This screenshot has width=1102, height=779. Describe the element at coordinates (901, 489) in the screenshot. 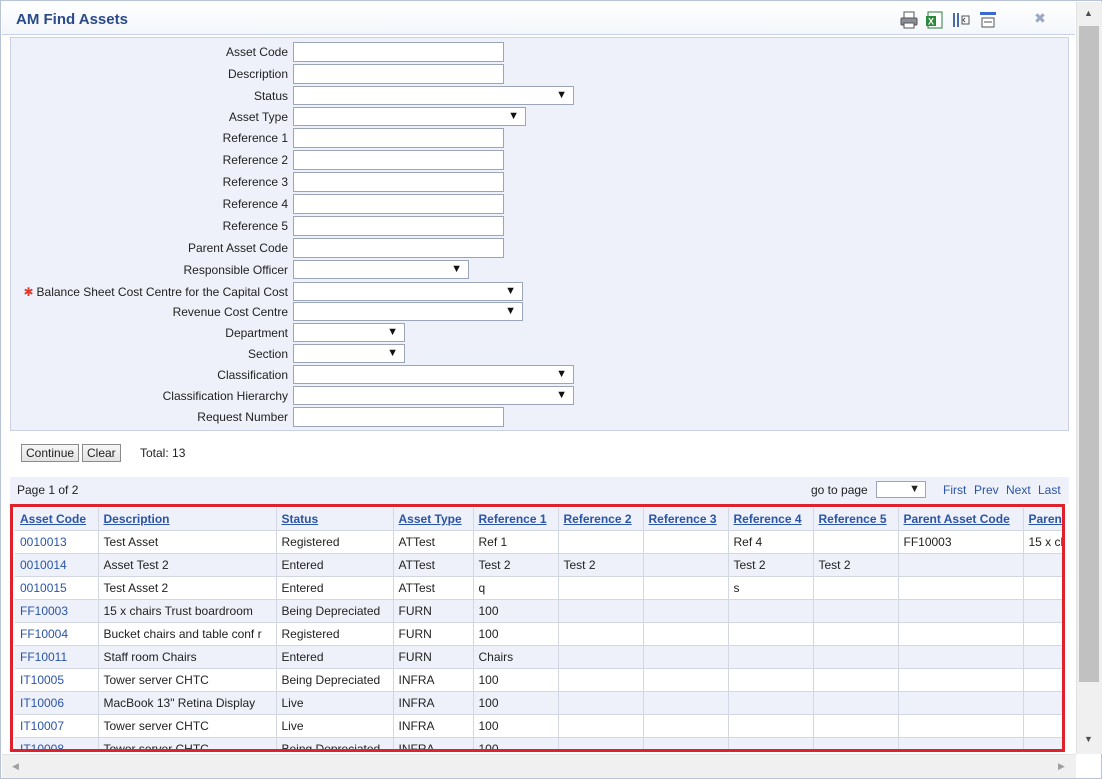

I see `go-to-page-select: ▼` at that location.